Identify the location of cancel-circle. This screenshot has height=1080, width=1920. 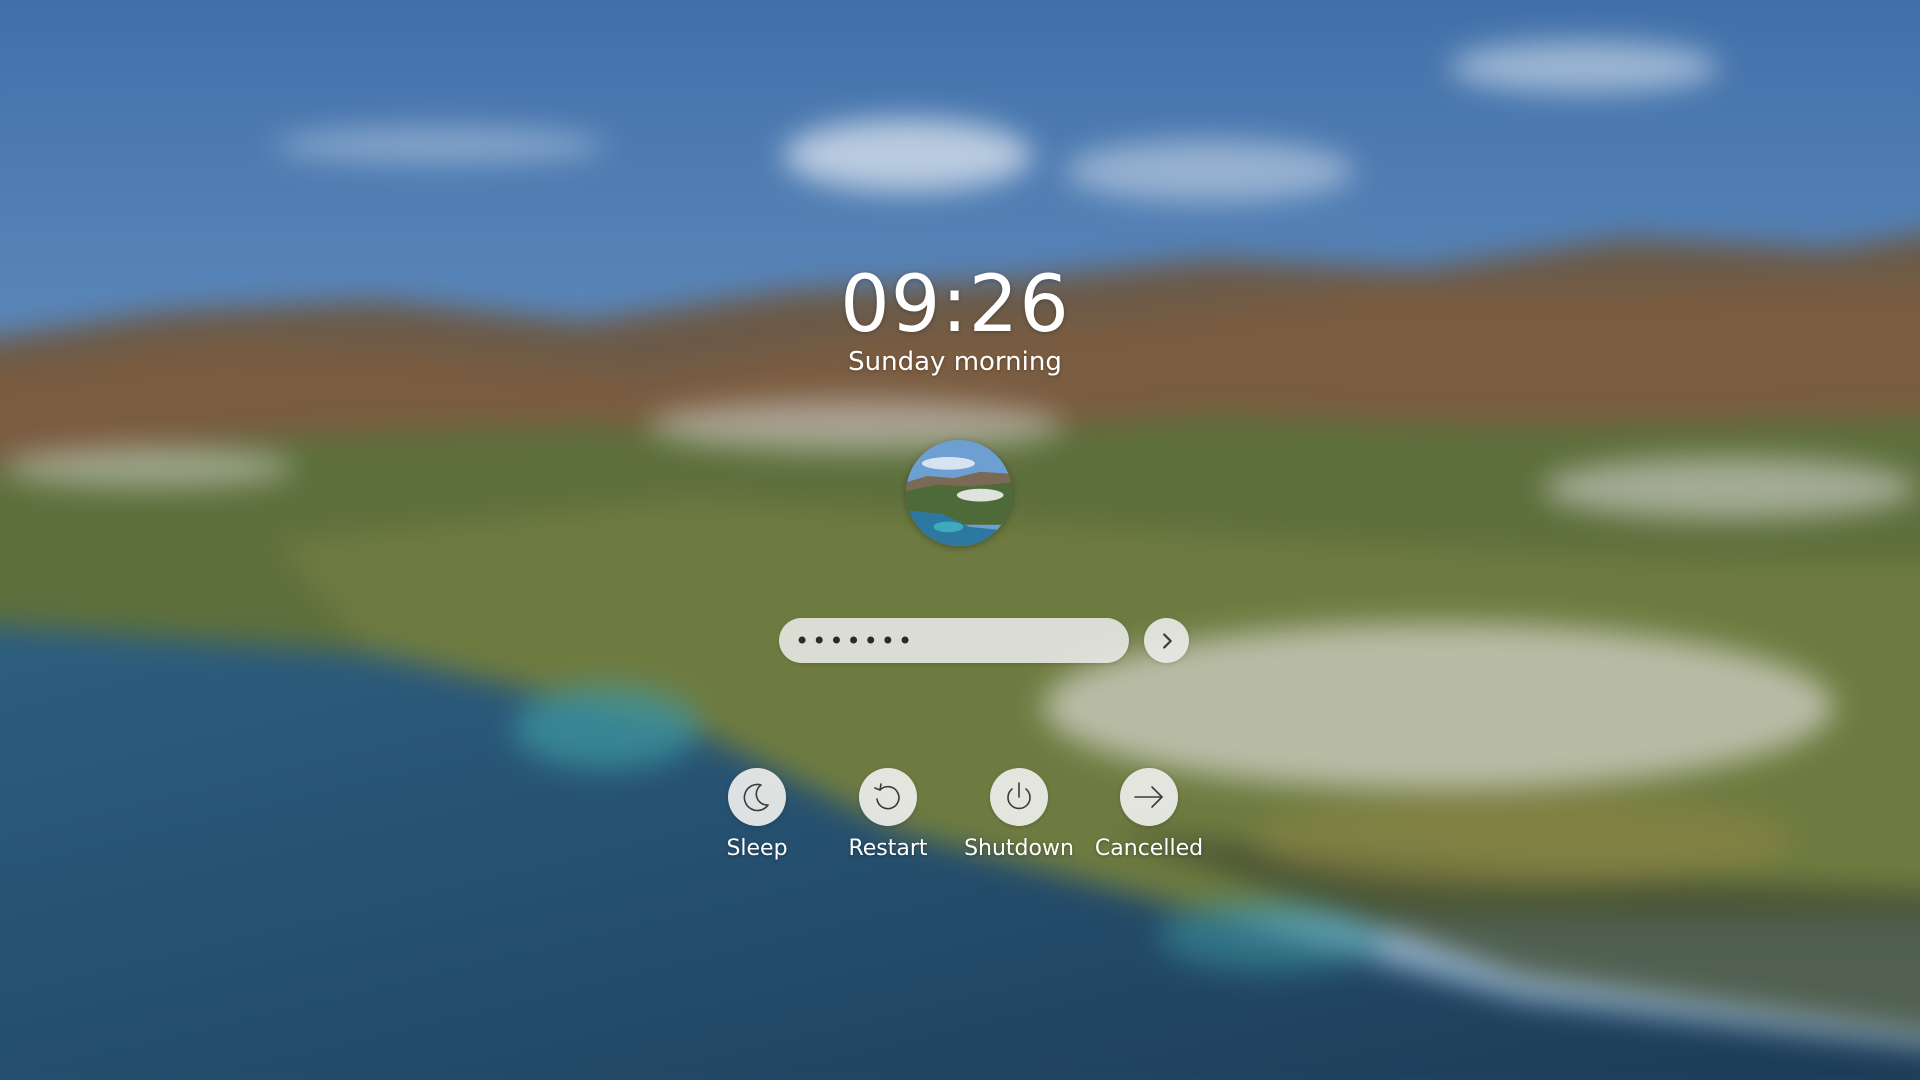
(1149, 797).